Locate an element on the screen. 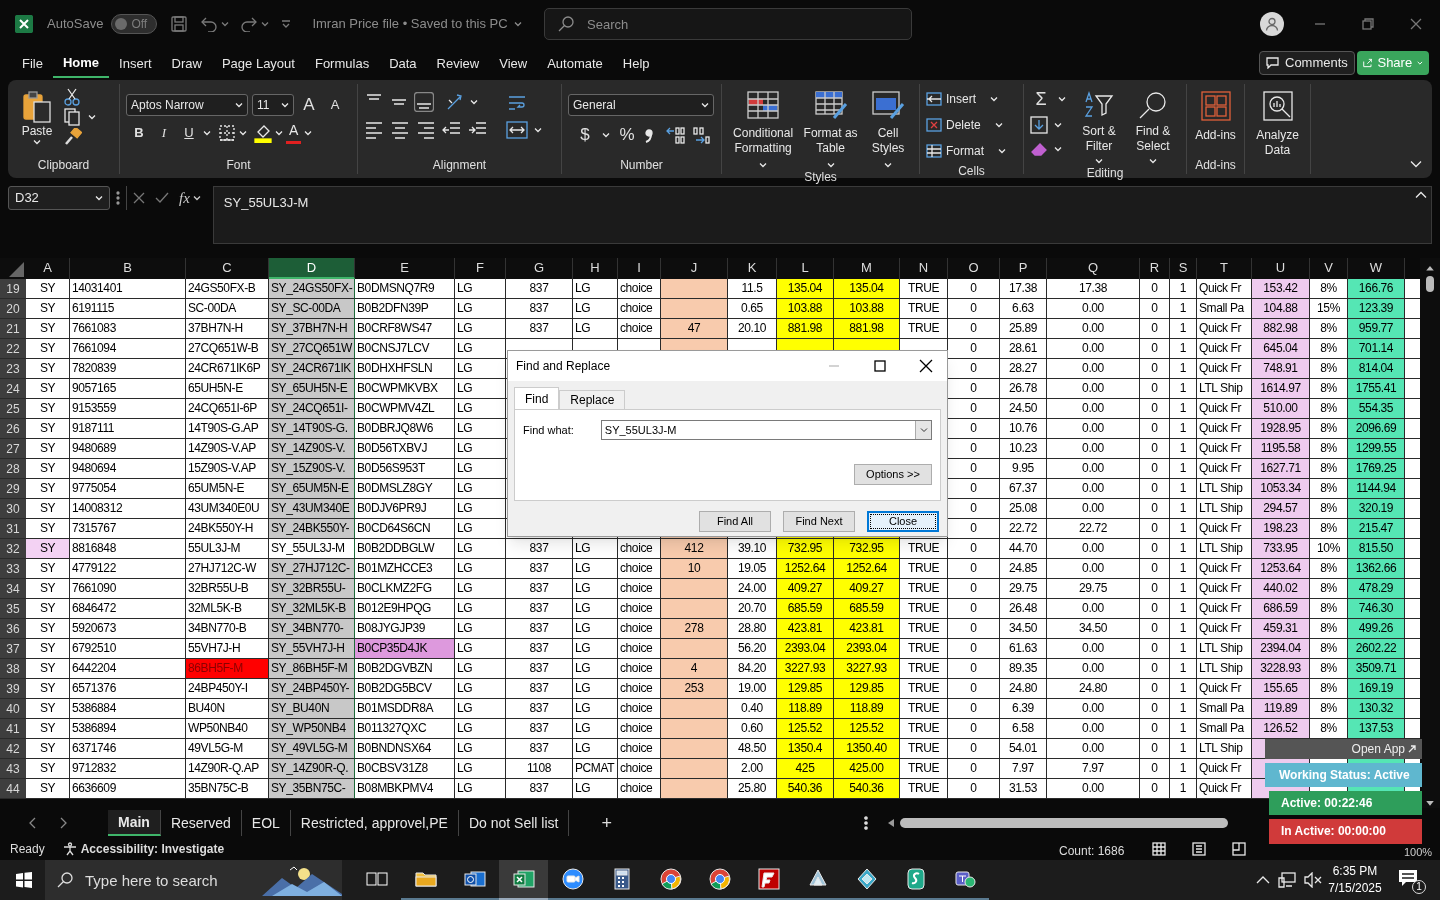 Image resolution: width=1440 pixels, height=900 pixels. row-header: 19 is located at coordinates (13, 289).